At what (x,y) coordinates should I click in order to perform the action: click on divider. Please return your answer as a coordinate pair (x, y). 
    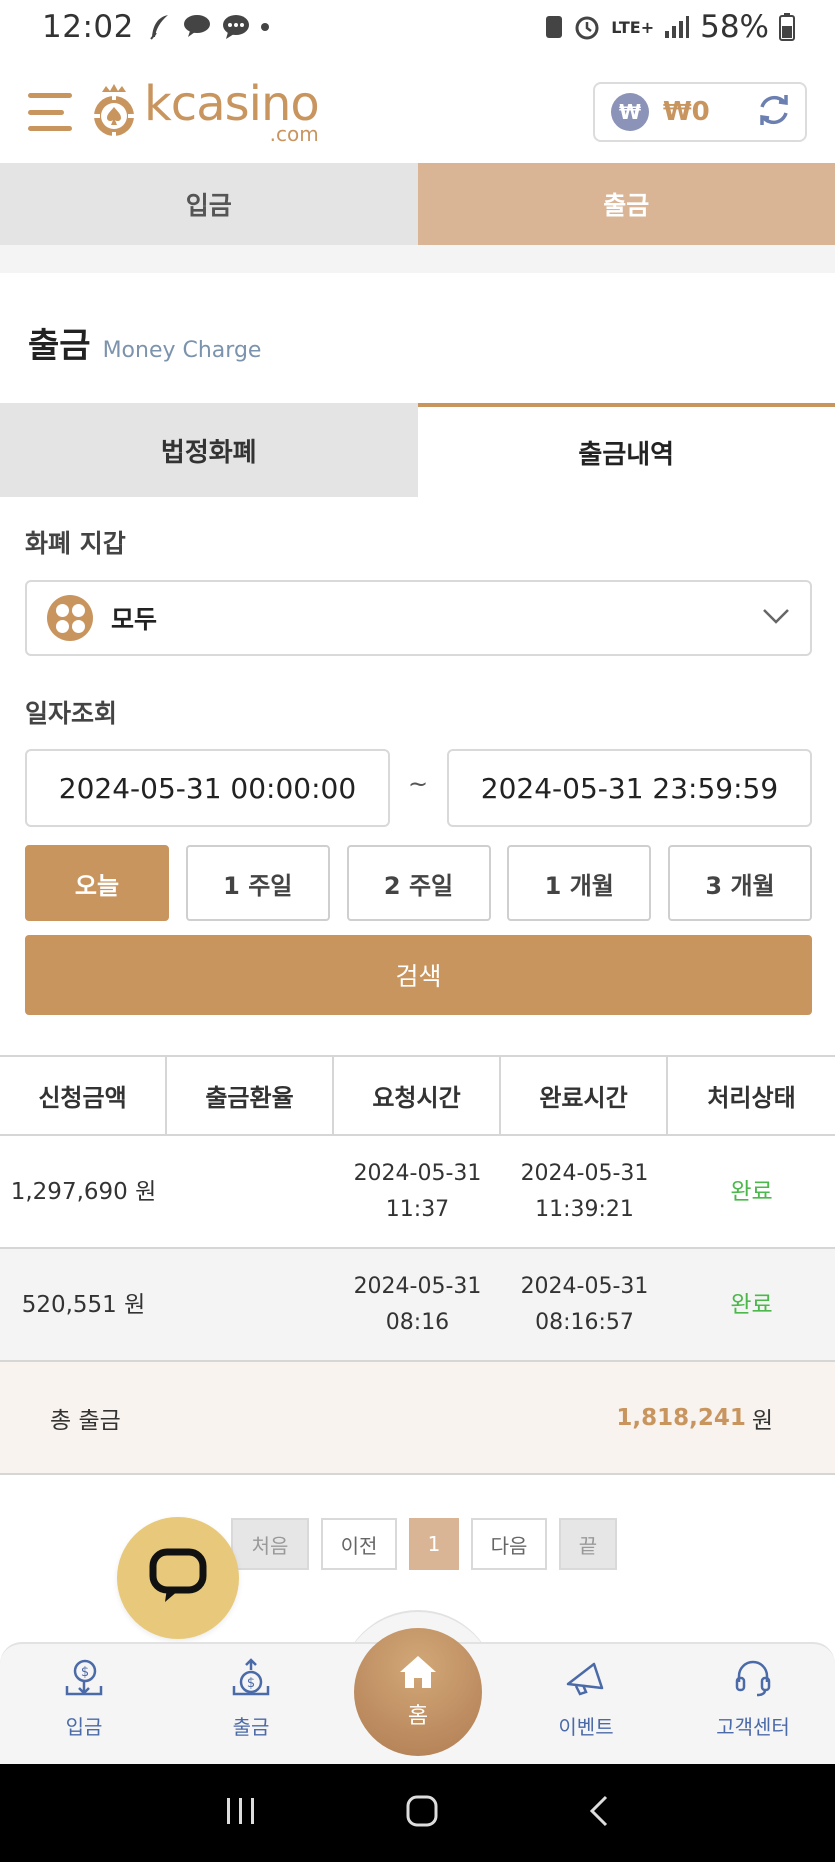
    Looking at the image, I should click on (417, 259).